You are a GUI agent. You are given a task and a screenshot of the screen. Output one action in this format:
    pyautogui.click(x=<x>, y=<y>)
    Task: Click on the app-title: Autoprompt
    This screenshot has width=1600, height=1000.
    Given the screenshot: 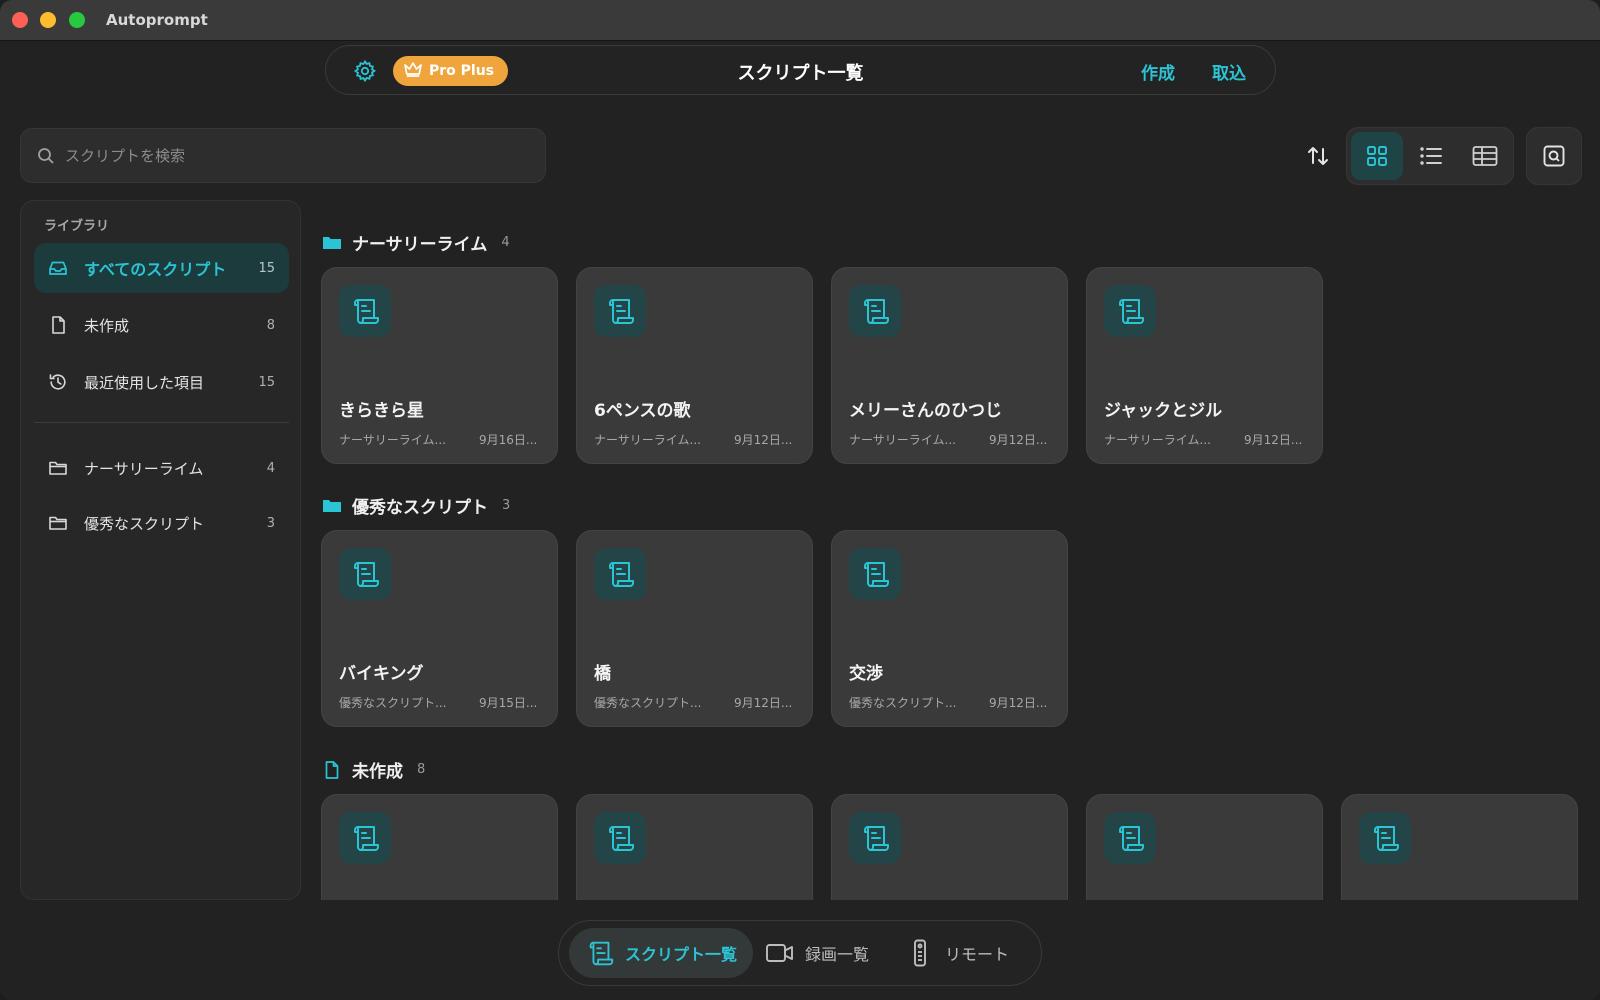 What is the action you would take?
    pyautogui.click(x=157, y=20)
    